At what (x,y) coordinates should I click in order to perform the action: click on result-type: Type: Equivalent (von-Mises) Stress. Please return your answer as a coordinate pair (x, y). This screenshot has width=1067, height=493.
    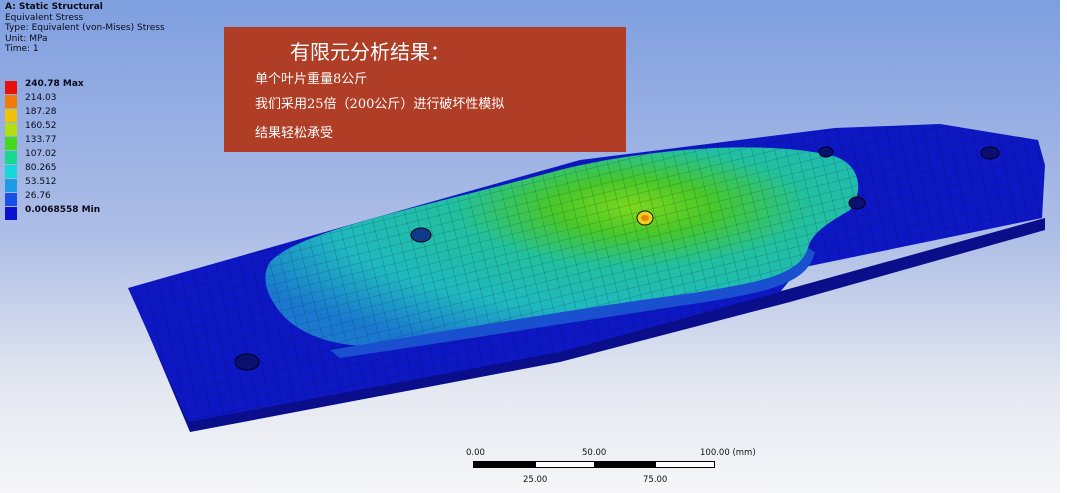
    Looking at the image, I should click on (85, 28).